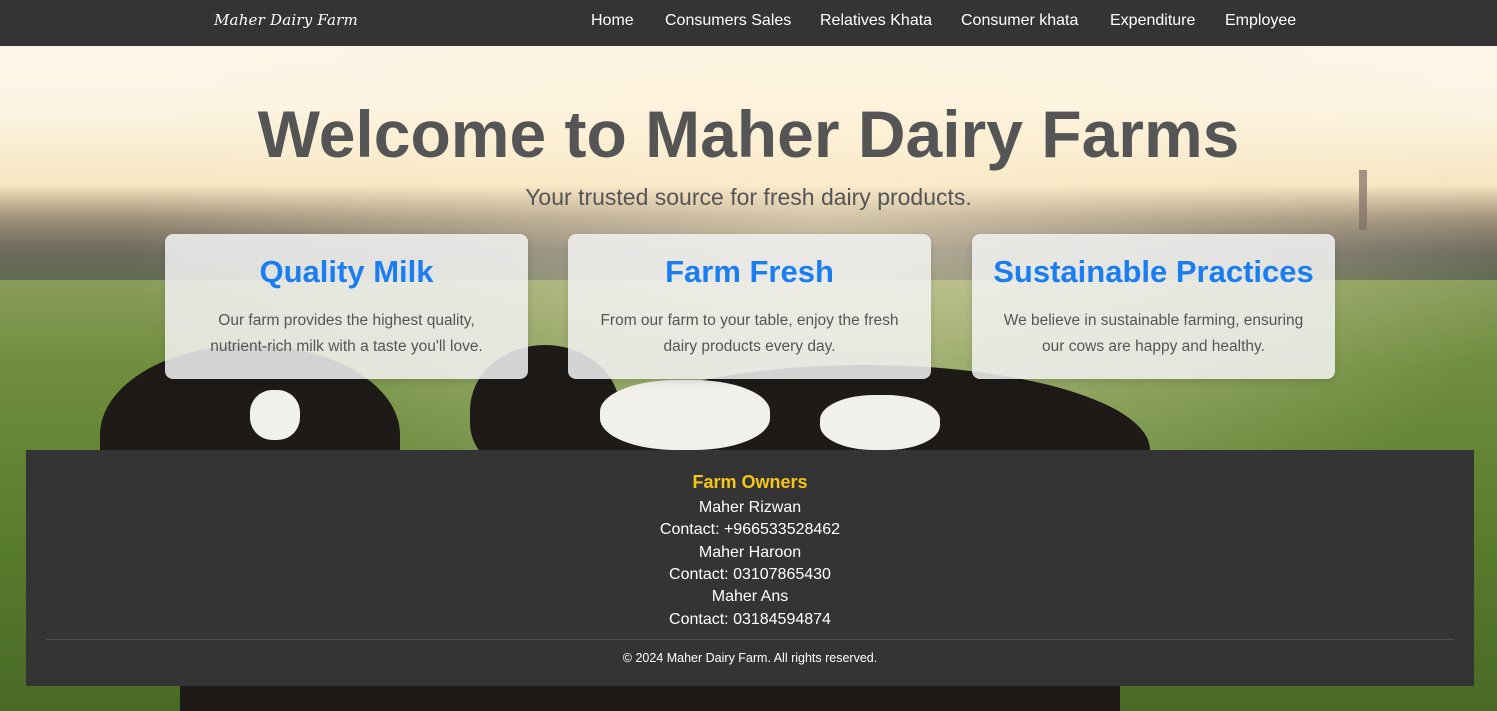 This screenshot has height=711, width=1497. I want to click on card-title: Sustainable Practices, so click(1153, 271).